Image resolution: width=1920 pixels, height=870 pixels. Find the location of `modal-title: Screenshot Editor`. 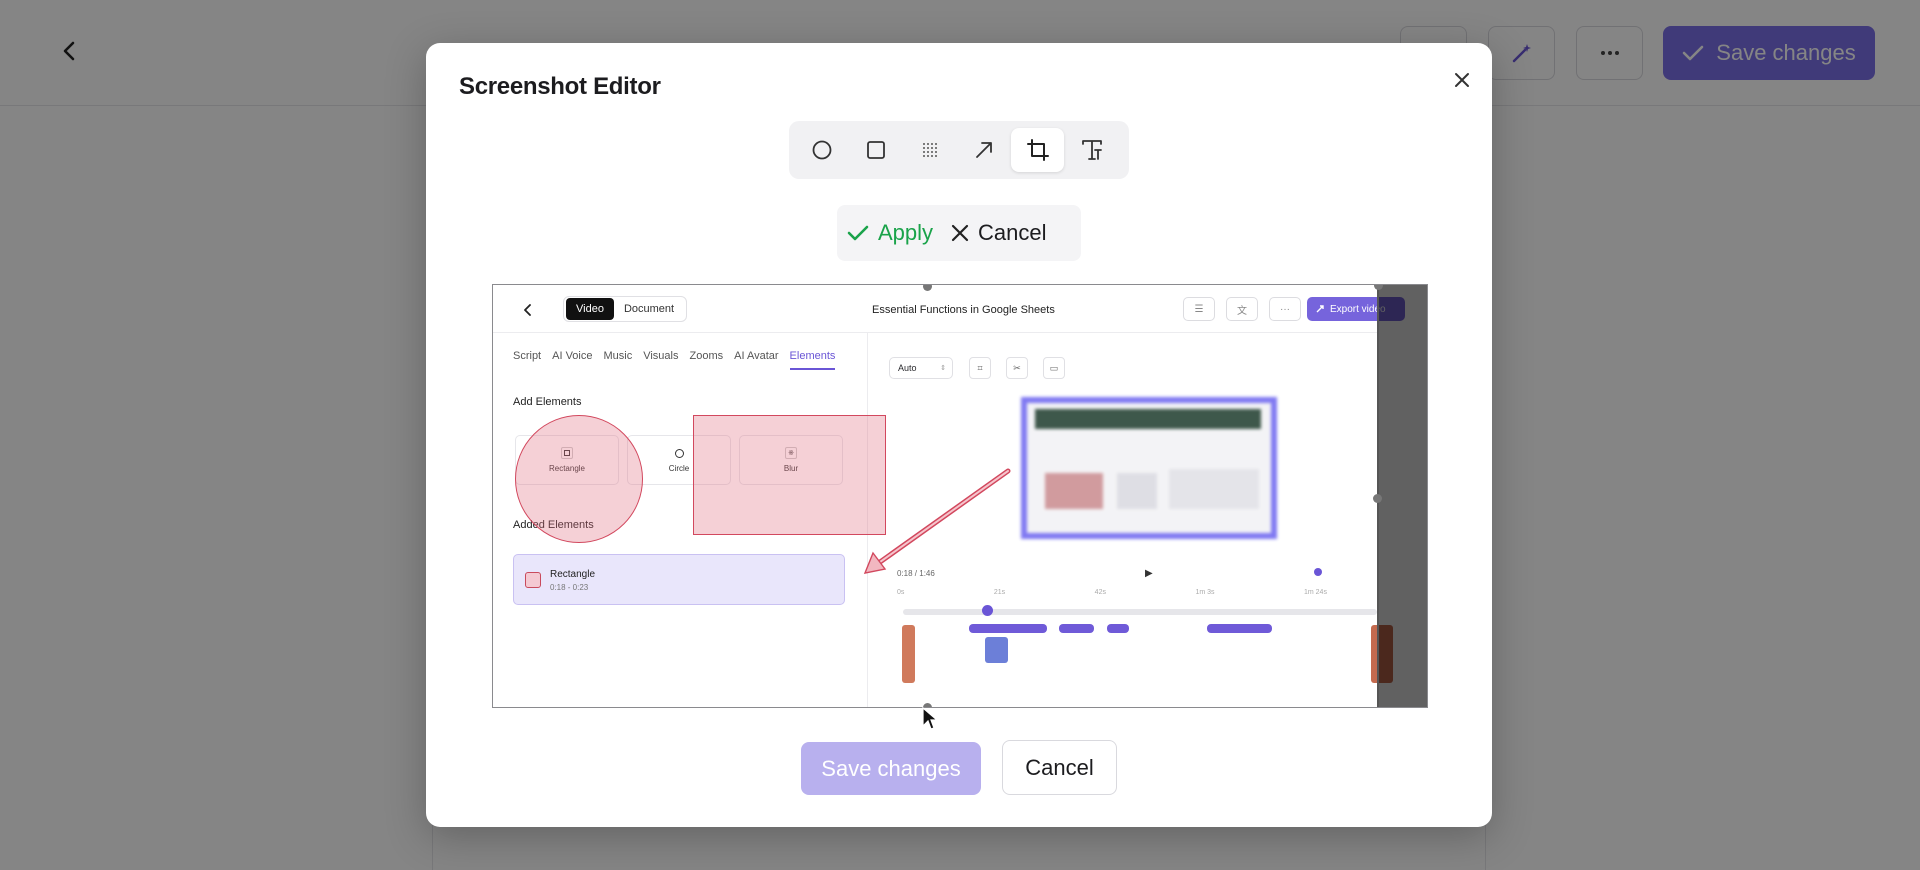

modal-title: Screenshot Editor is located at coordinates (560, 86).